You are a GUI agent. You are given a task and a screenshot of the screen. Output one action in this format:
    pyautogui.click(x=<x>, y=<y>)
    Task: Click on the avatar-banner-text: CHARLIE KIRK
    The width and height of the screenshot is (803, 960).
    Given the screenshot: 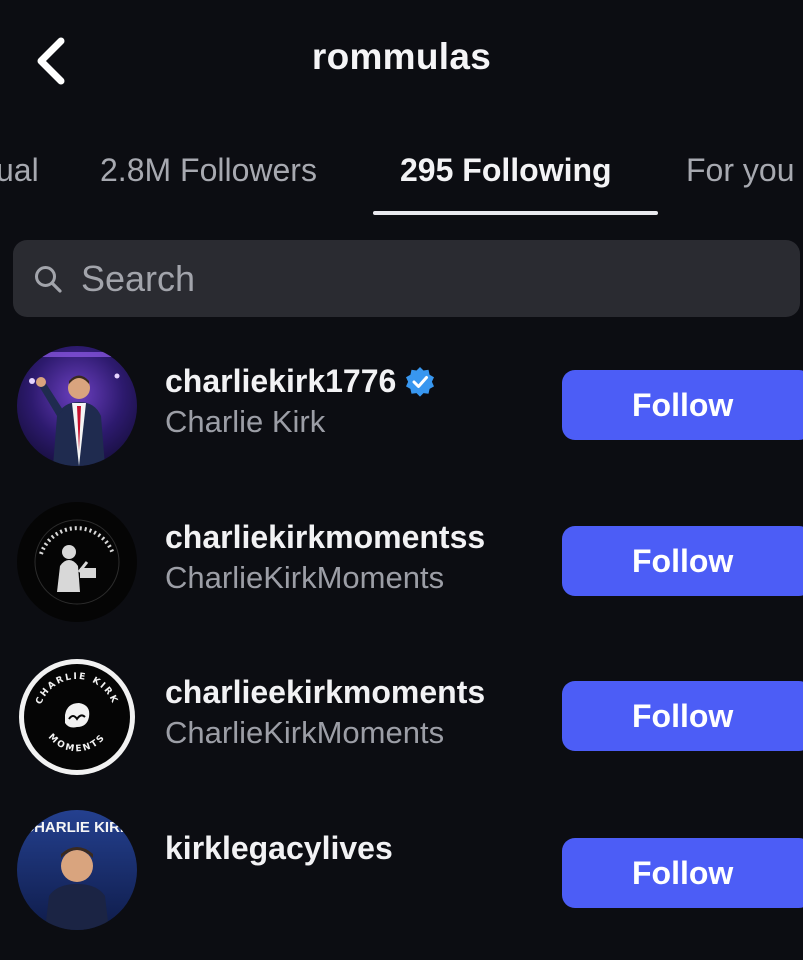 What is the action you would take?
    pyautogui.click(x=77, y=827)
    